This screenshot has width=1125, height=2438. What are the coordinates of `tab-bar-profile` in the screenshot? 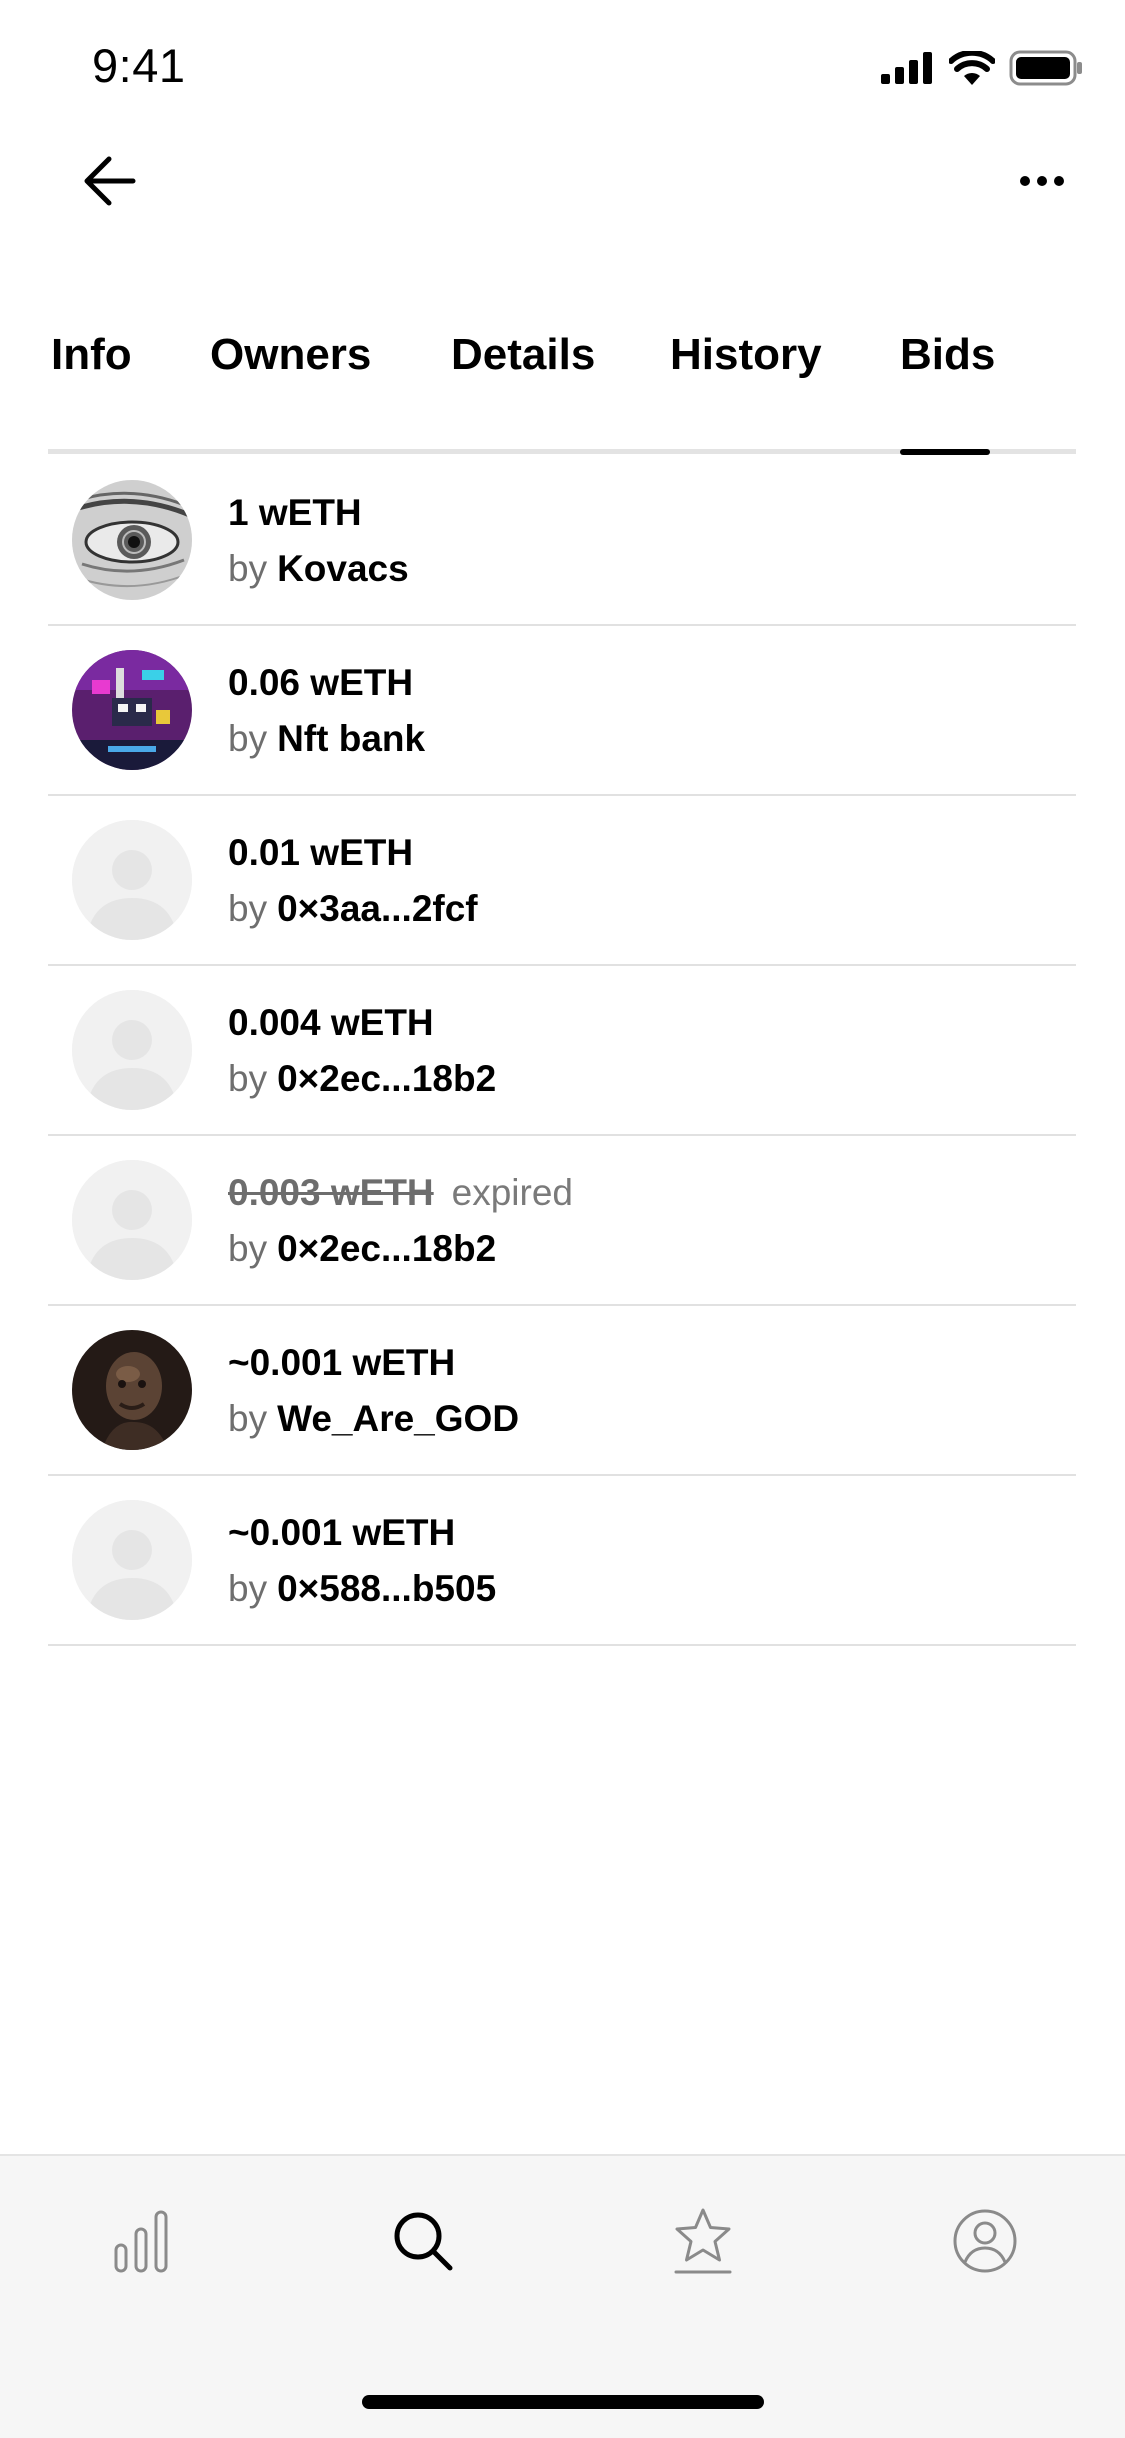 It's located at (985, 2241).